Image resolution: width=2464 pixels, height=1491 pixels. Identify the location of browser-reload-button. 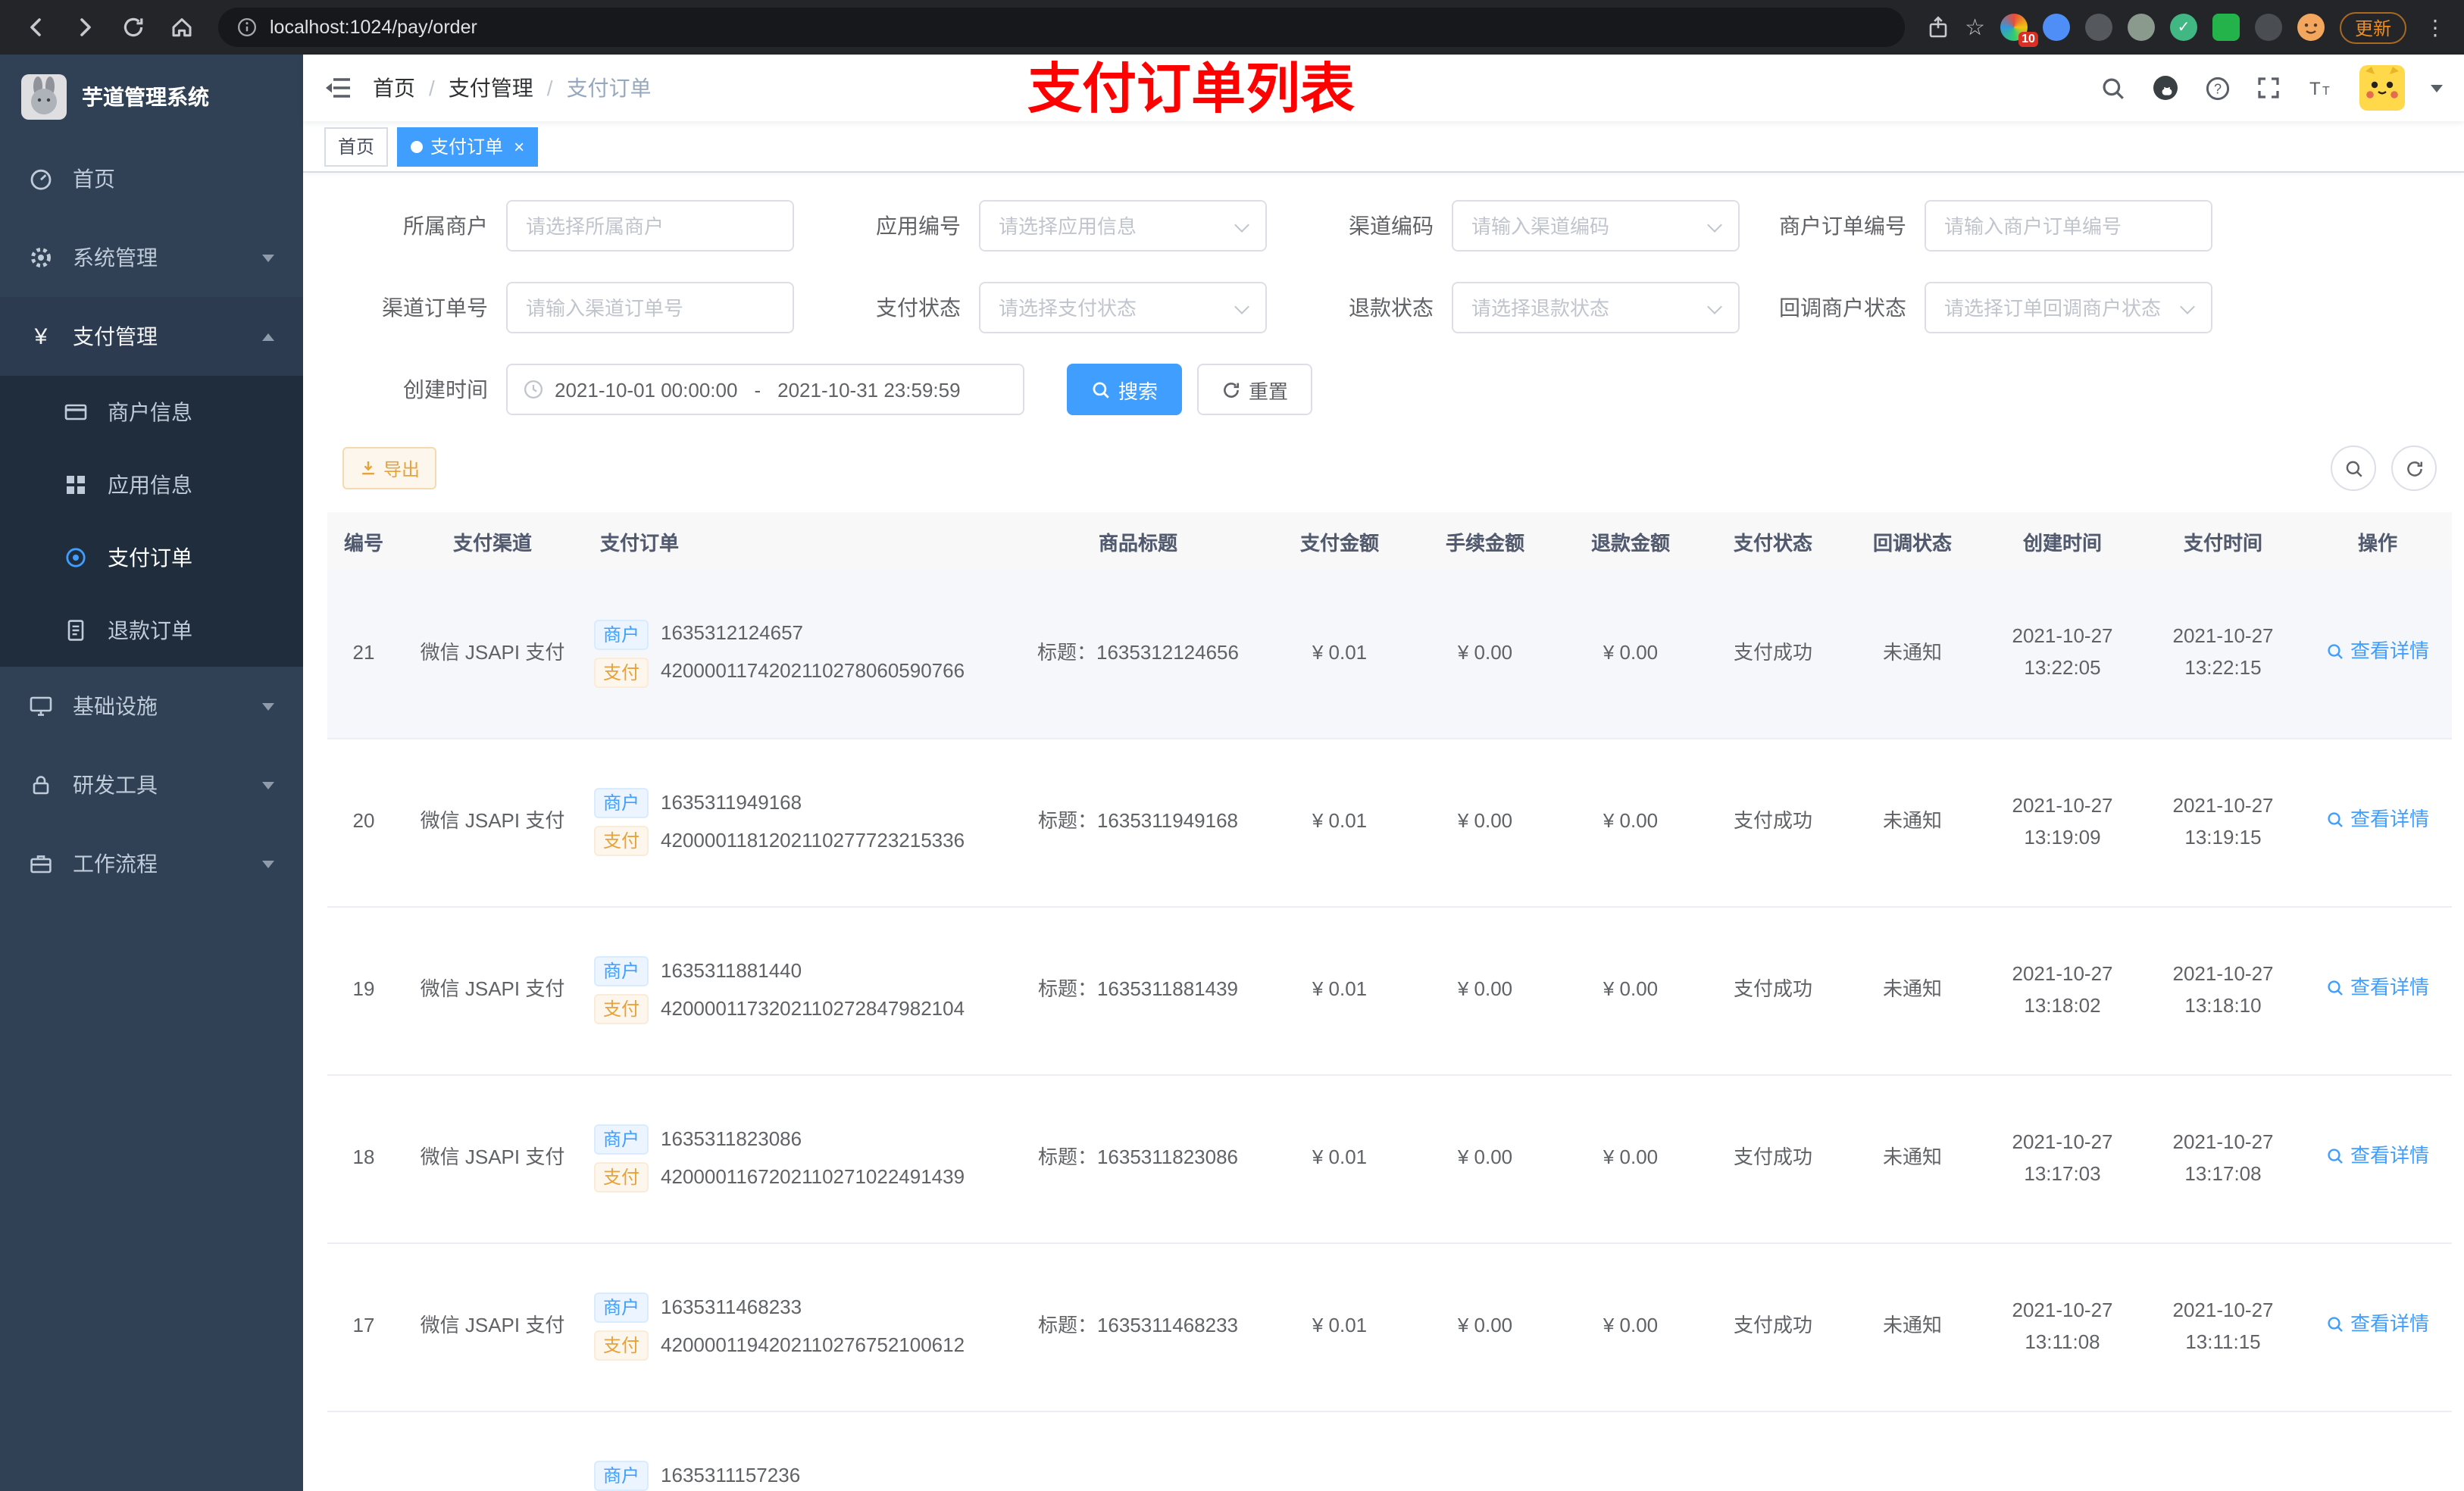
(133, 27).